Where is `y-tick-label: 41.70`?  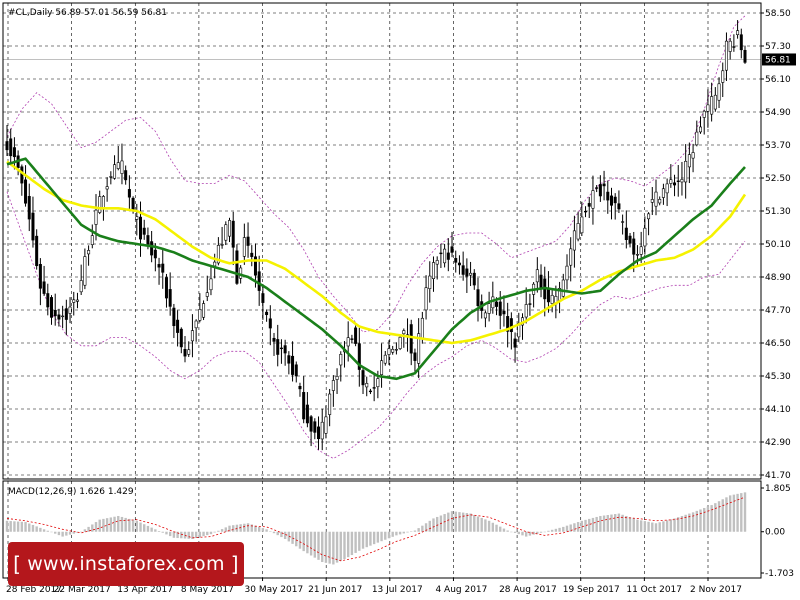 y-tick-label: 41.70 is located at coordinates (778, 476).